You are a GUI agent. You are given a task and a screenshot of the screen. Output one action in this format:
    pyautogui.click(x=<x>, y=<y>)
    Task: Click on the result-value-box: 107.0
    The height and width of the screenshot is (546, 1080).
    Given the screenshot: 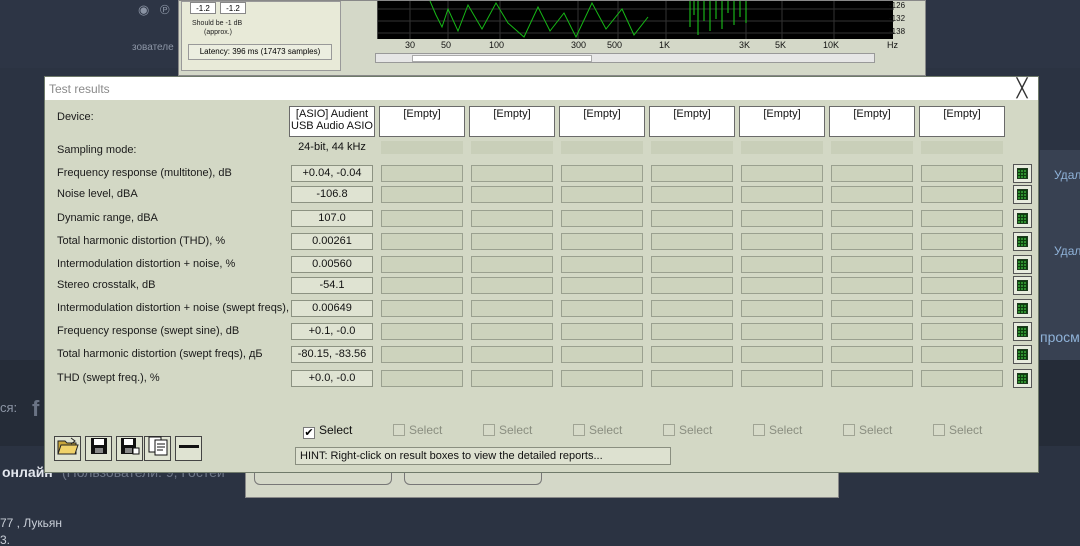 What is the action you would take?
    pyautogui.click(x=332, y=218)
    